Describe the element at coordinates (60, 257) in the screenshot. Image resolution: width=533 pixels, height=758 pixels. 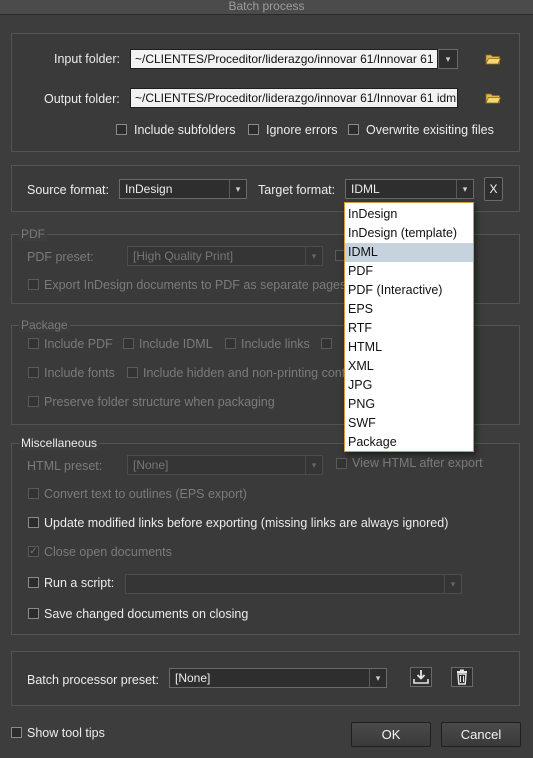
I see `pdf-preset-label: PDF preset:` at that location.